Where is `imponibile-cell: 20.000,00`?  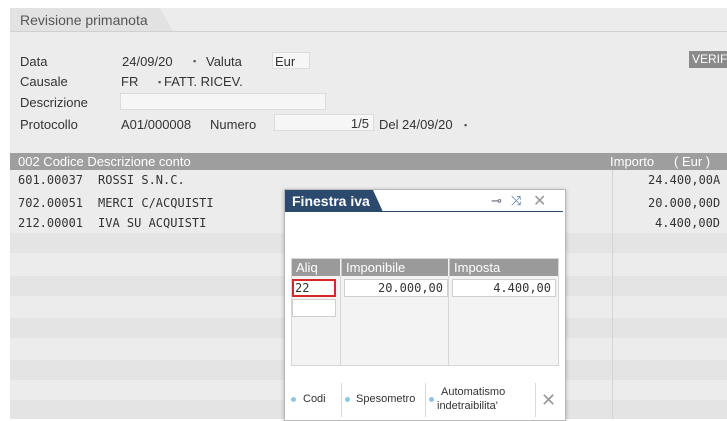 imponibile-cell: 20.000,00 is located at coordinates (396, 288).